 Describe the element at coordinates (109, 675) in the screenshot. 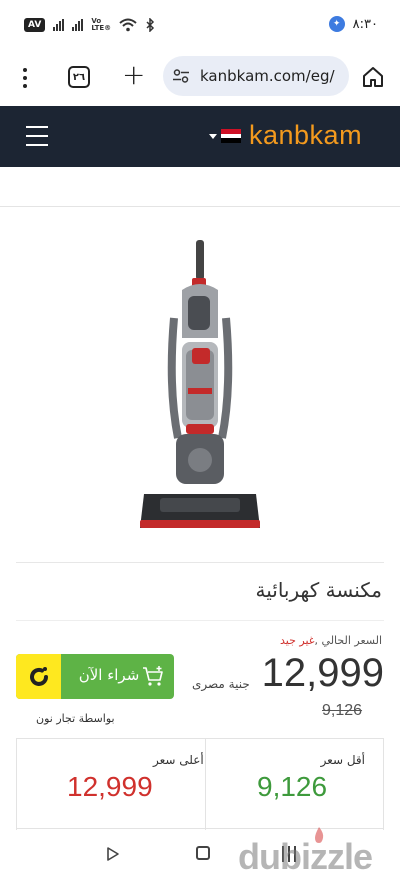

I see `buy-now-label: شراء الآن` at that location.